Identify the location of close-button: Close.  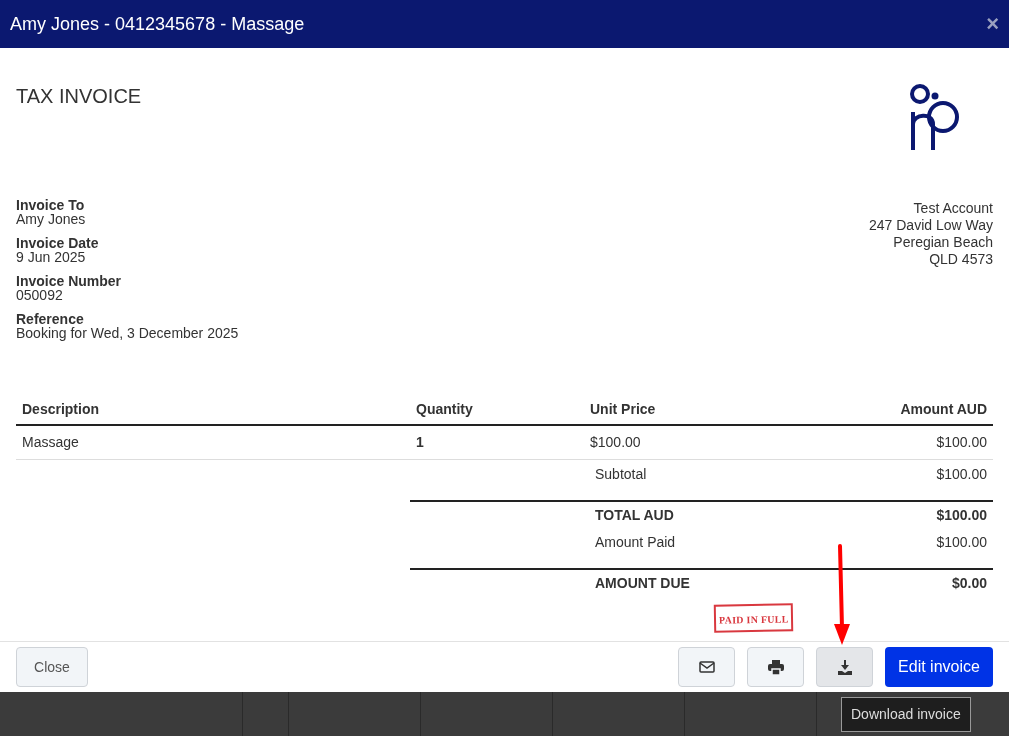
(52, 667).